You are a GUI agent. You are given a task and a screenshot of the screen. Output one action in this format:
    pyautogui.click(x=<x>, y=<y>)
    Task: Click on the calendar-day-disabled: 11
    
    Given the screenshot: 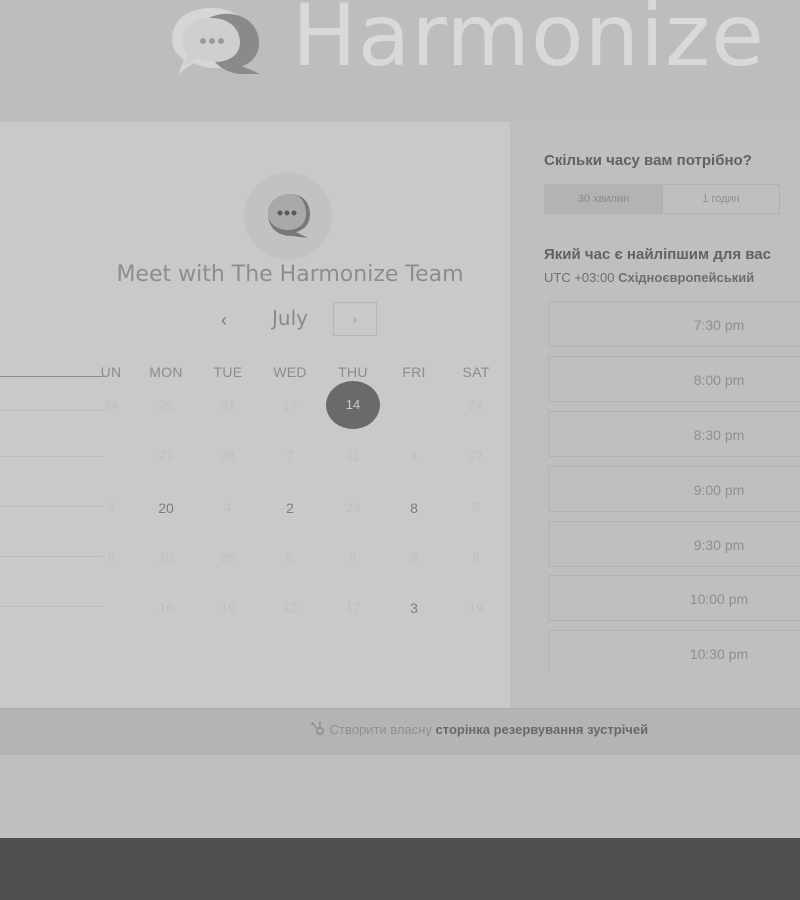 What is the action you would take?
    pyautogui.click(x=353, y=455)
    